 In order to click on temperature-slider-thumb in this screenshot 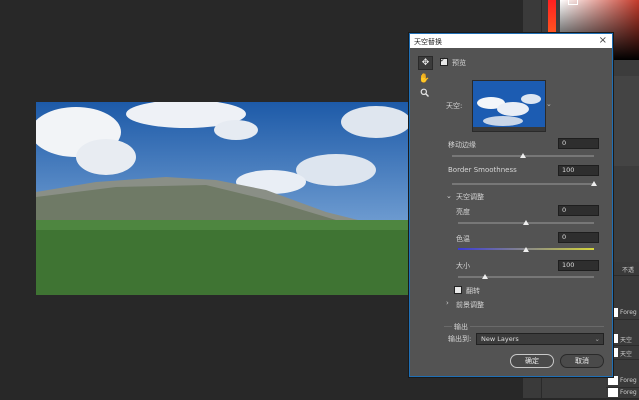, I will do `click(526, 249)`.